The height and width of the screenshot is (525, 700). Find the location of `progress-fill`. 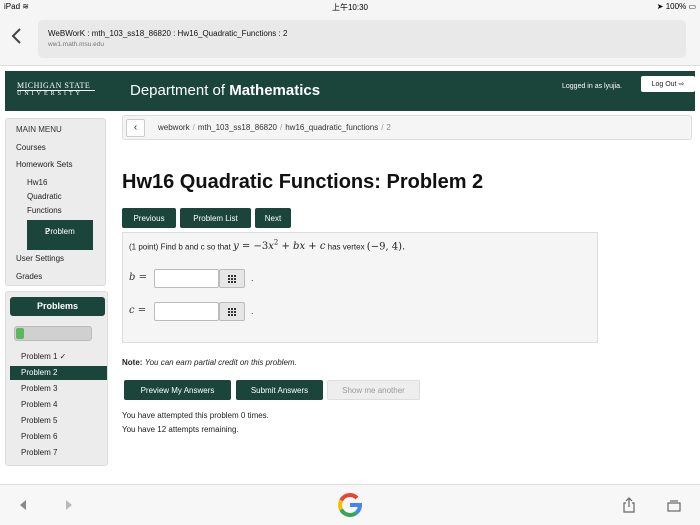

progress-fill is located at coordinates (20, 333).